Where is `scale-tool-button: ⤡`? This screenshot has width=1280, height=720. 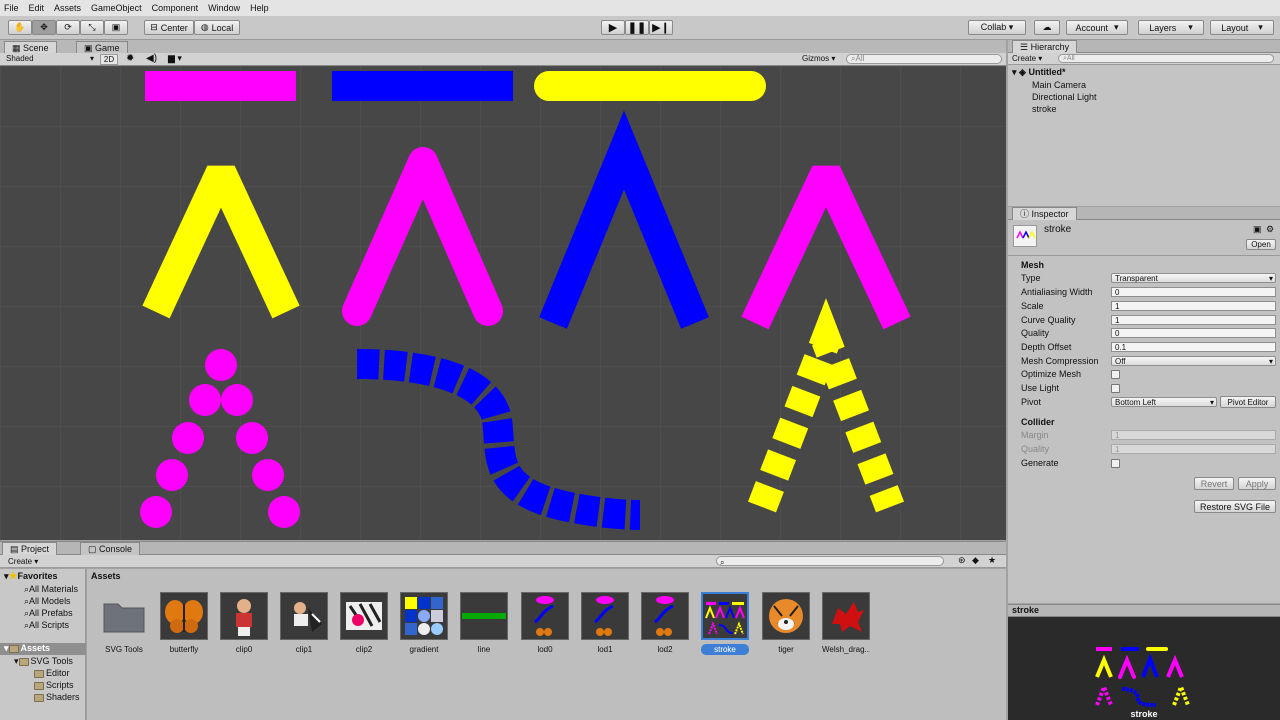 scale-tool-button: ⤡ is located at coordinates (92, 27).